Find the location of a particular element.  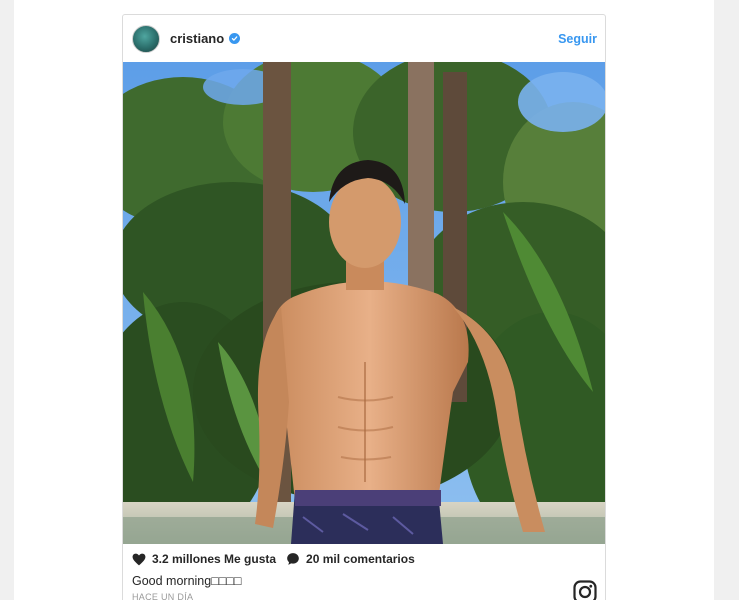

post-stats: 3.2 millones Me gusta 20 mil comentarios is located at coordinates (273, 559).